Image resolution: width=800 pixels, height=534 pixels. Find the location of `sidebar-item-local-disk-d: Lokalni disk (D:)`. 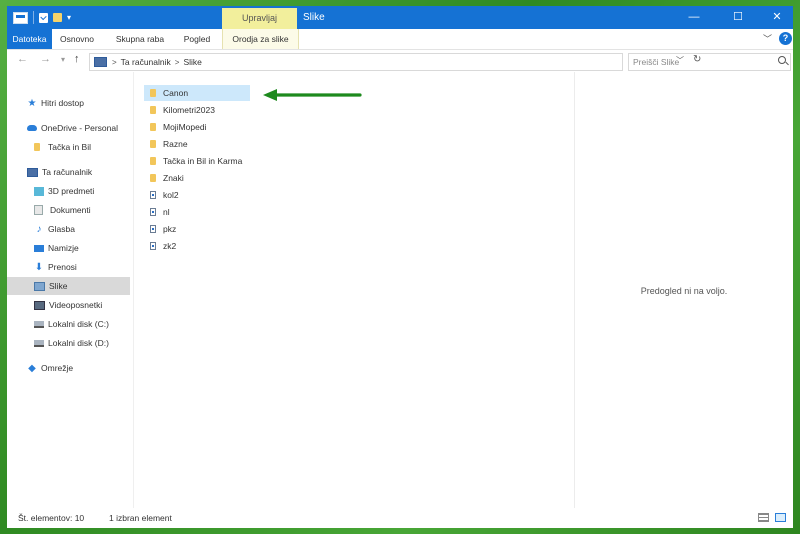

sidebar-item-local-disk-d: Lokalni disk (D:) is located at coordinates (68, 343).